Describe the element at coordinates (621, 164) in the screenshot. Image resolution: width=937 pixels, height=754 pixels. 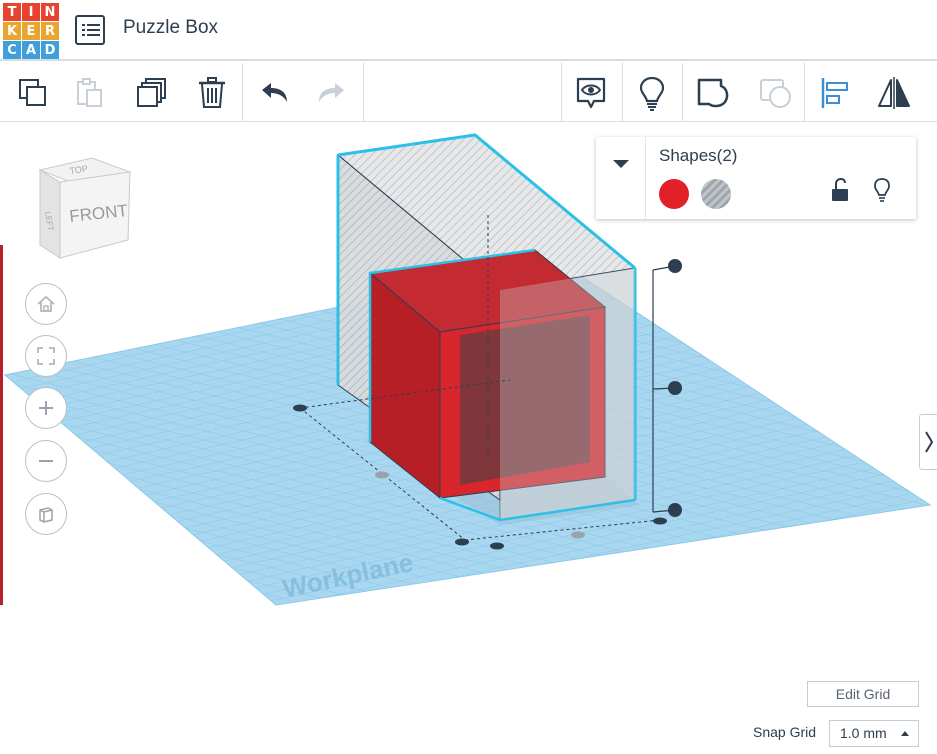
I see `chevron-down-icon` at that location.